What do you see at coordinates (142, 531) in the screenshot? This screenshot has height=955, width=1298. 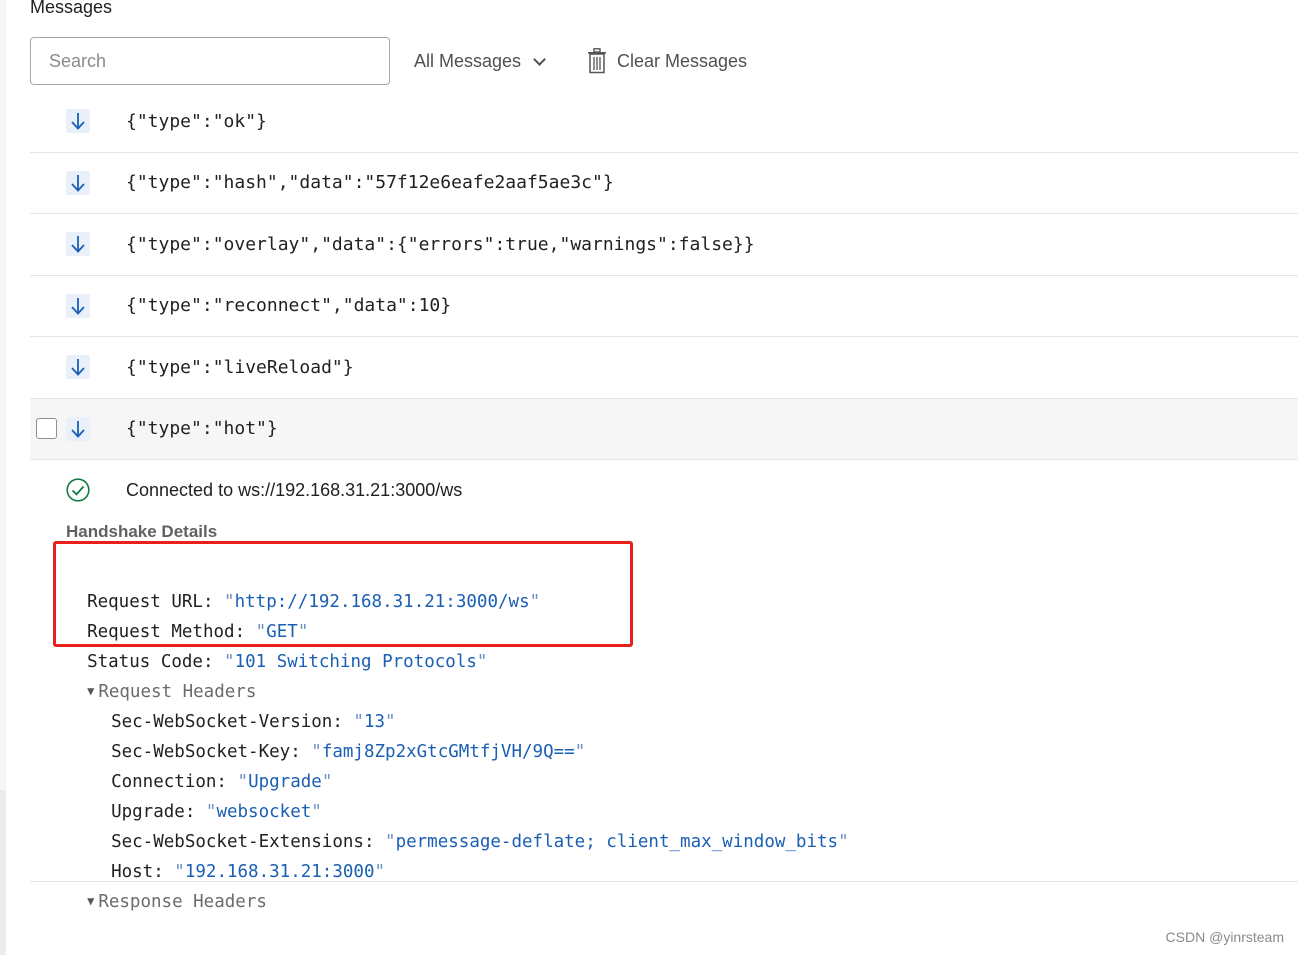 I see `handshake-details-title: Handshake Details` at bounding box center [142, 531].